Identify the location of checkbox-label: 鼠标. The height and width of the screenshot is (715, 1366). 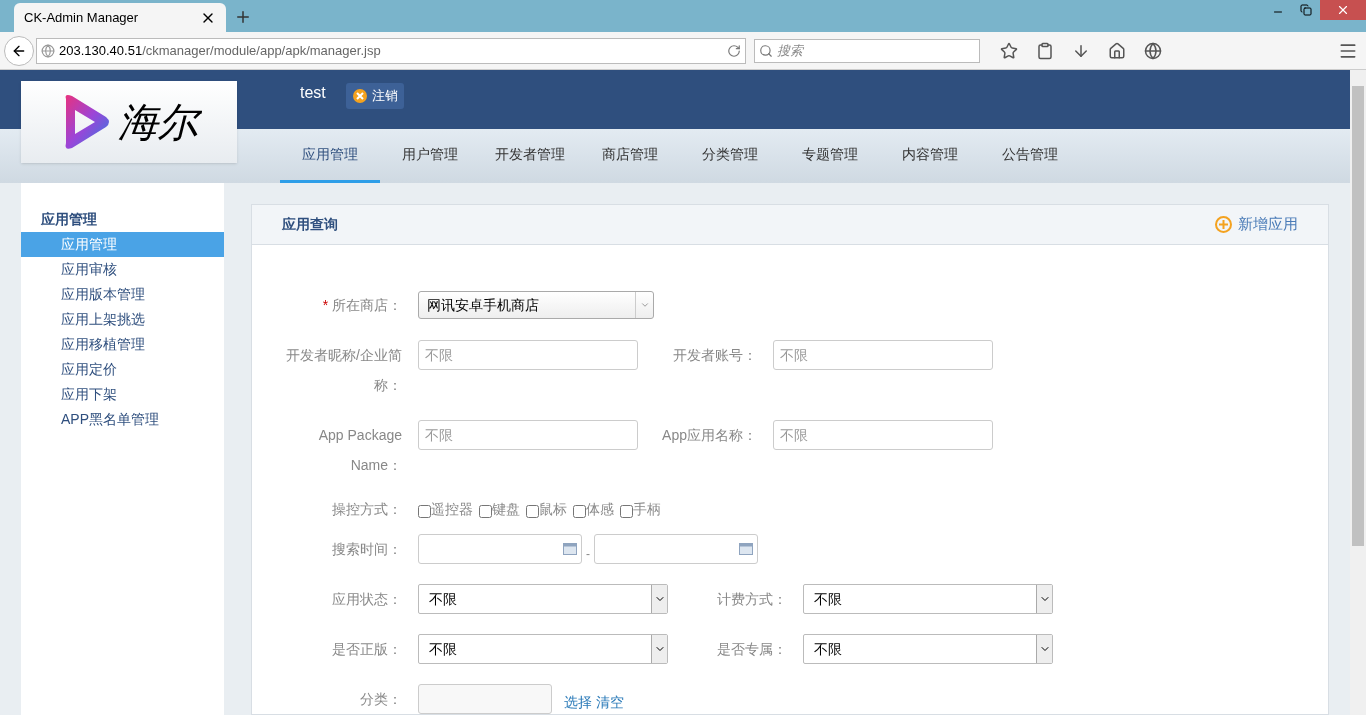
(553, 509).